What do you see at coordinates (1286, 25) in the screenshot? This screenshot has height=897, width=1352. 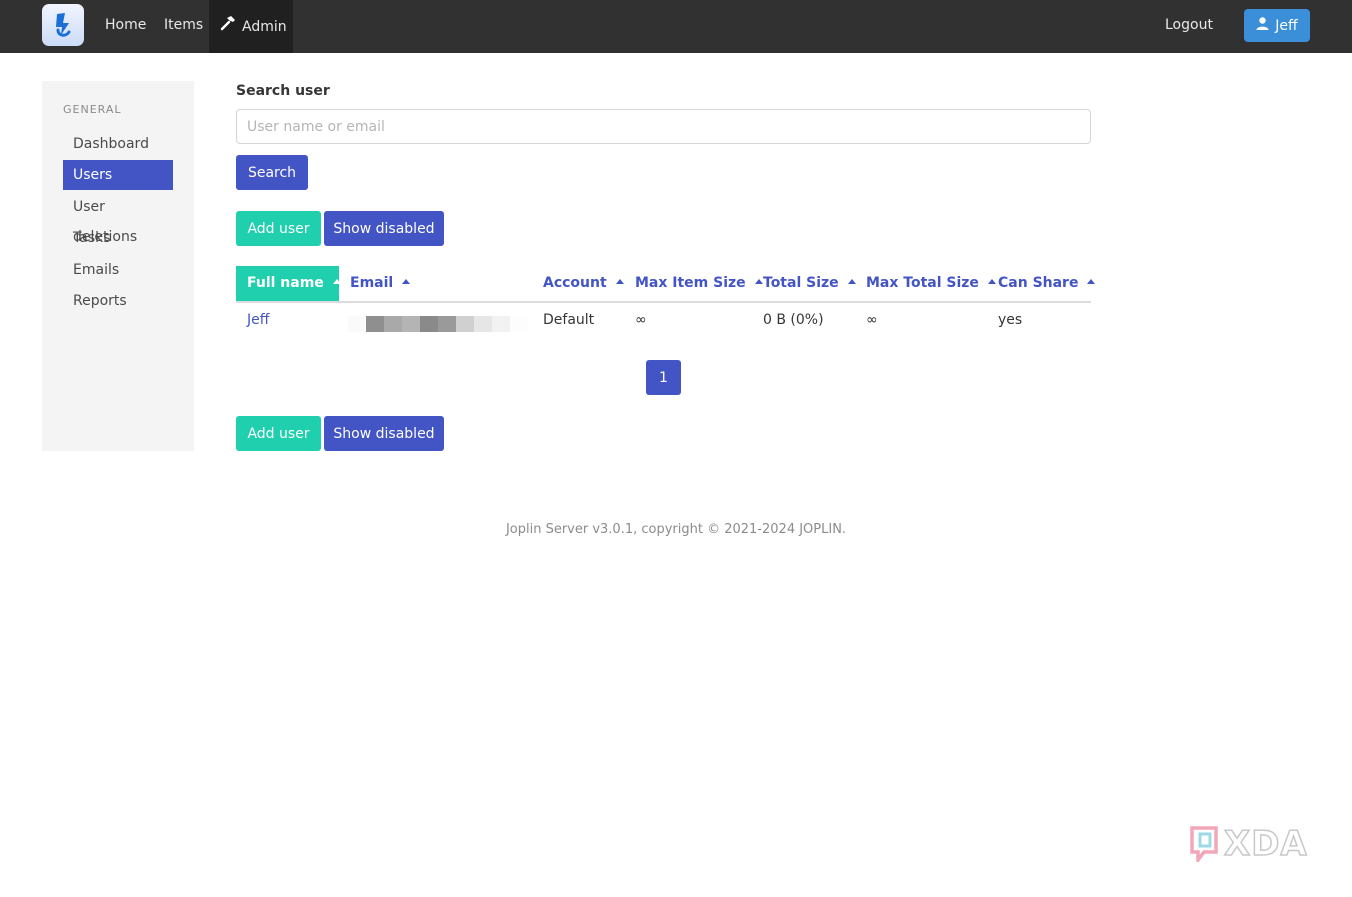 I see `user-name: Jeff` at bounding box center [1286, 25].